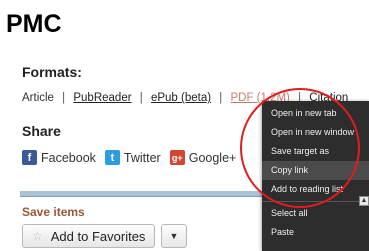 The width and height of the screenshot is (369, 251). I want to click on share-facebook-label: Facebook, so click(68, 157).